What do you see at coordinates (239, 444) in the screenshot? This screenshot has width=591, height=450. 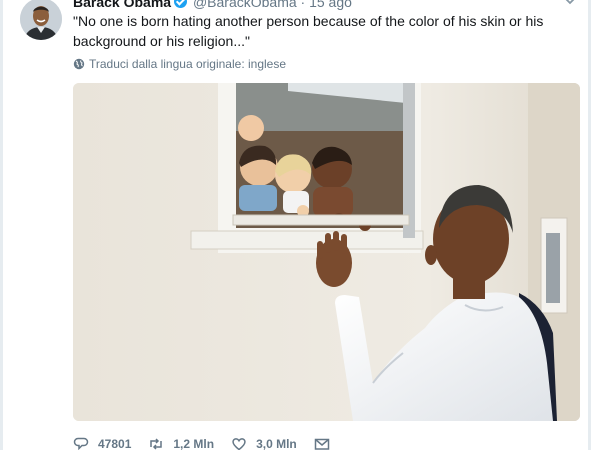 I see `heart-icon` at bounding box center [239, 444].